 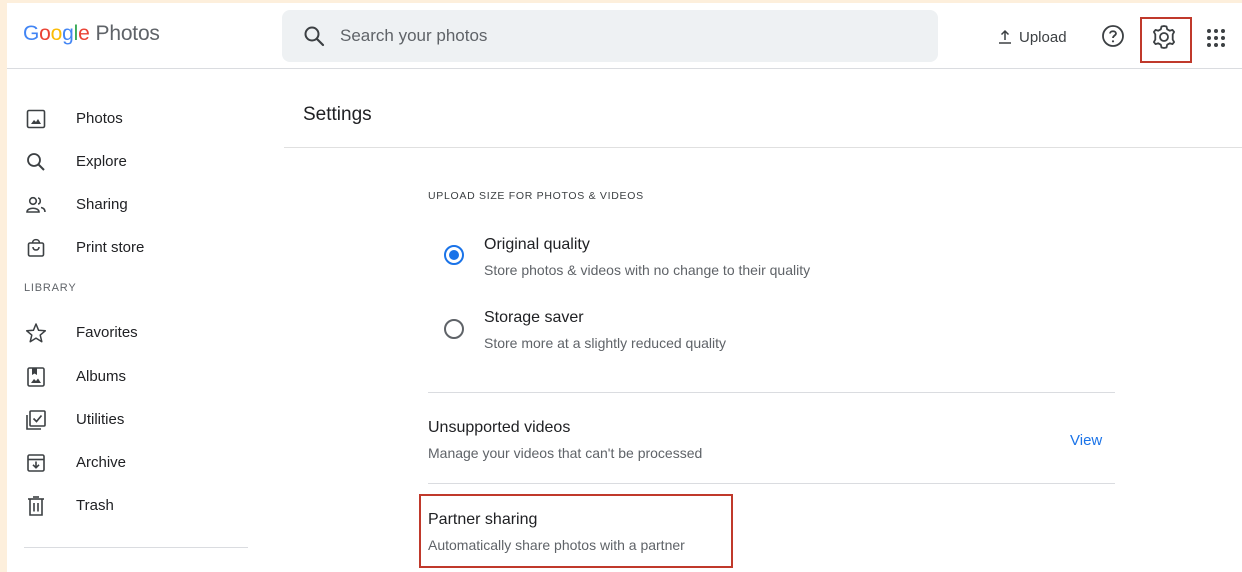 I want to click on sidebar-item-label: Sharing, so click(x=102, y=204).